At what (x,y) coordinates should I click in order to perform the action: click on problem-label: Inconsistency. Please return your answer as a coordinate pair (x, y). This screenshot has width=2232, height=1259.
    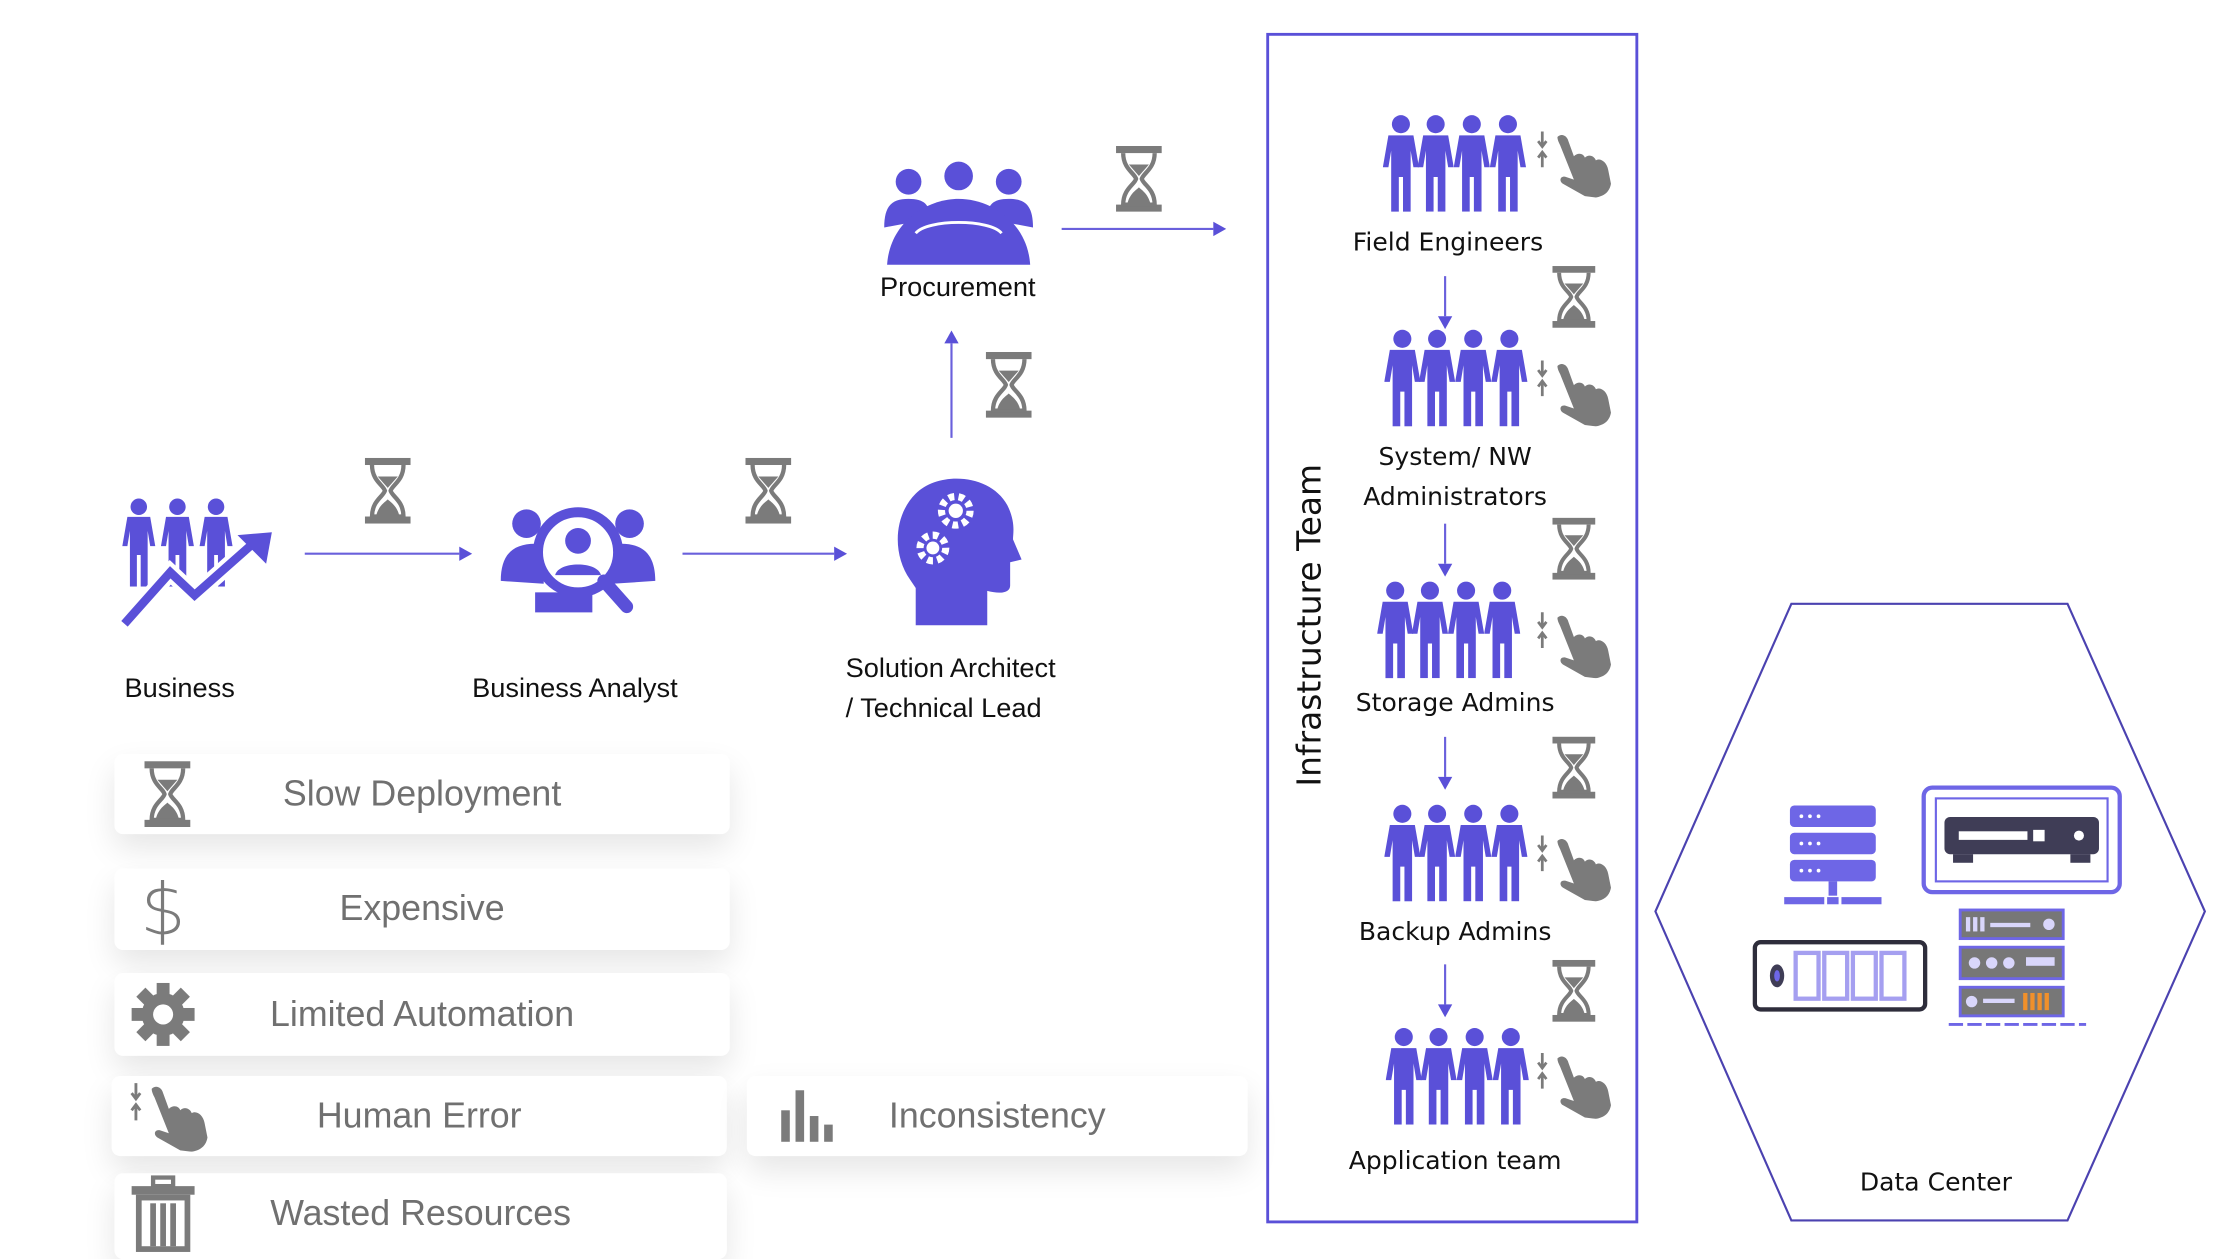
    Looking at the image, I should click on (997, 1115).